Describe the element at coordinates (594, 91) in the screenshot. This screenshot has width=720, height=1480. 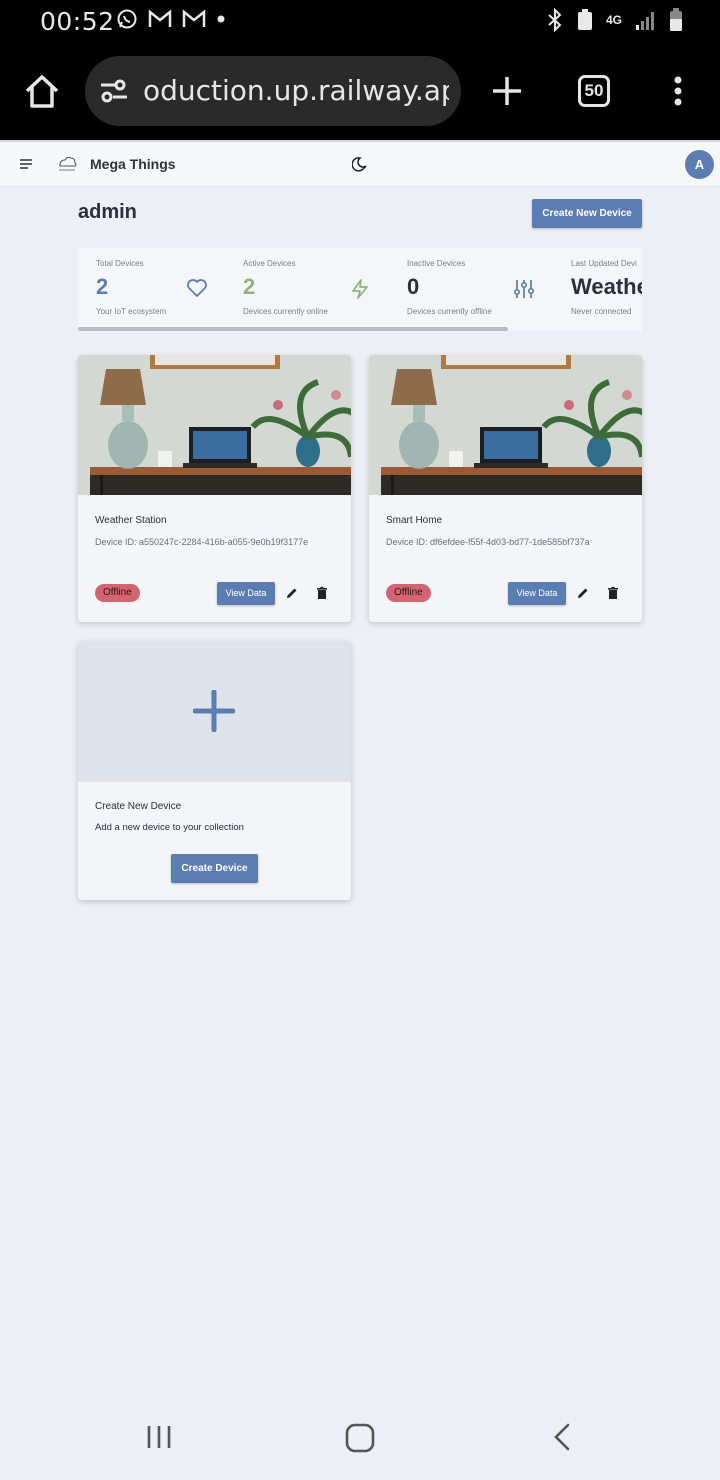
I see `tab-switcher-button: 50` at that location.